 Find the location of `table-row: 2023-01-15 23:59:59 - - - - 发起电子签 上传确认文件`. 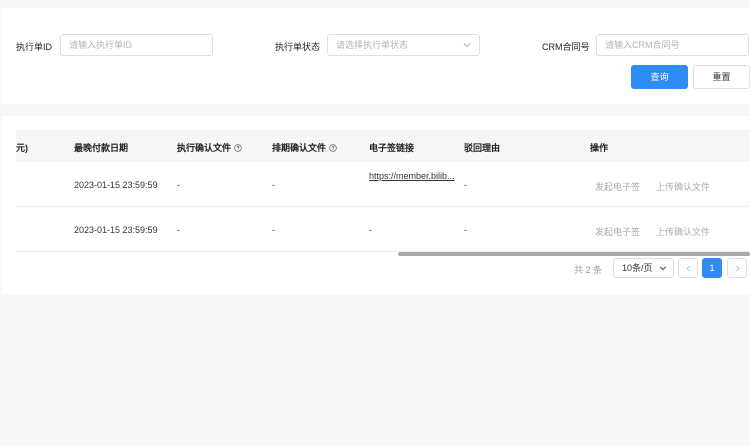

table-row: 2023-01-15 23:59:59 - - - - 发起电子签 上传确认文件 is located at coordinates (383, 229).